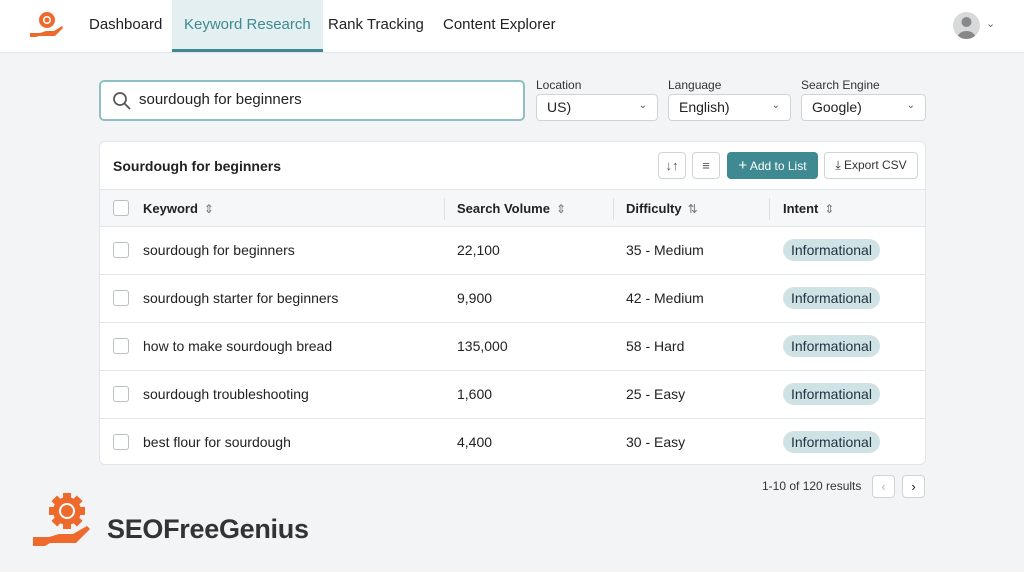 This screenshot has width=1024, height=572. I want to click on download-icon: ⤓, so click(838, 165).